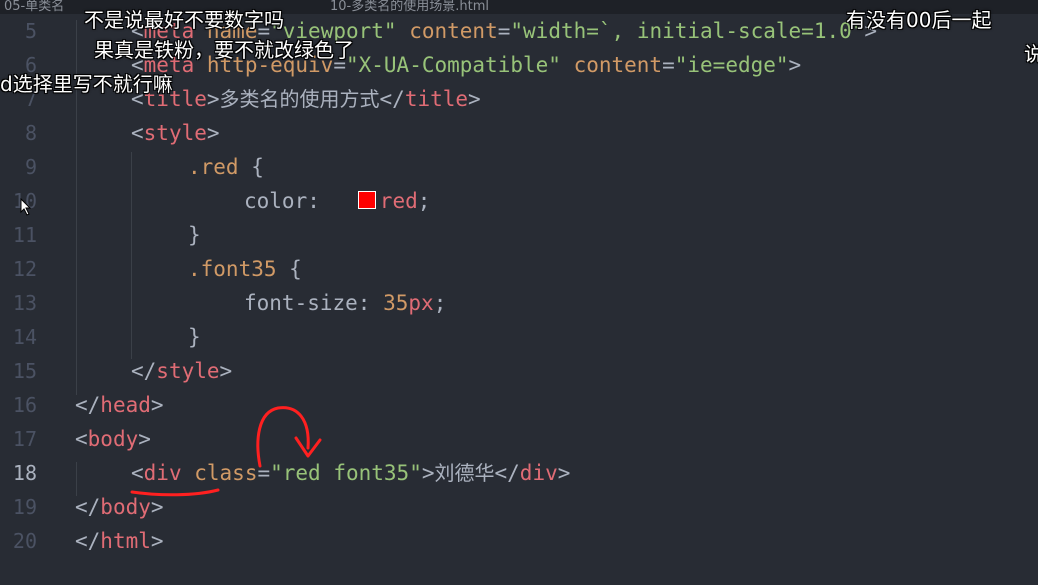  Describe the element at coordinates (1031, 54) in the screenshot. I see `danmaku-comment: 说` at that location.